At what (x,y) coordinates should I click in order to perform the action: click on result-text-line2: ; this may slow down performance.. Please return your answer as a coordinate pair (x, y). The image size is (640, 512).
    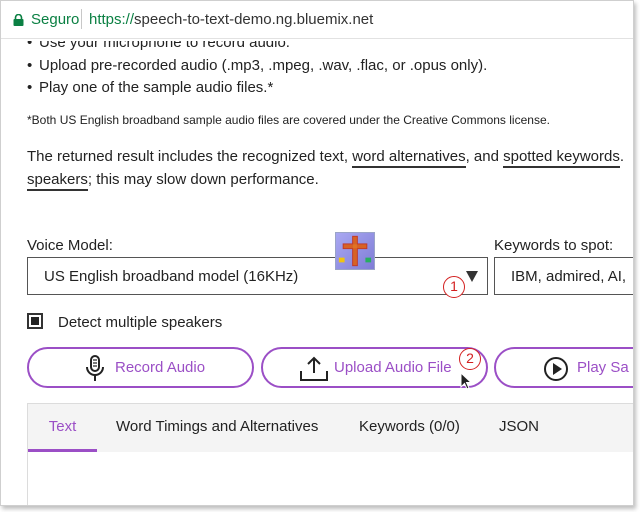
    Looking at the image, I should click on (203, 179).